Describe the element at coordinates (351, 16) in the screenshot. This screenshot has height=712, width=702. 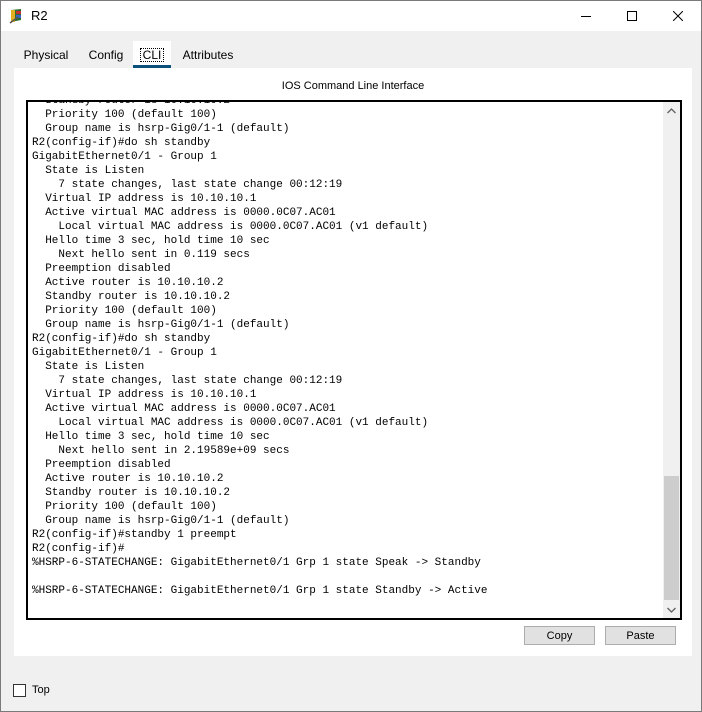
I see `title-bar: R2` at that location.